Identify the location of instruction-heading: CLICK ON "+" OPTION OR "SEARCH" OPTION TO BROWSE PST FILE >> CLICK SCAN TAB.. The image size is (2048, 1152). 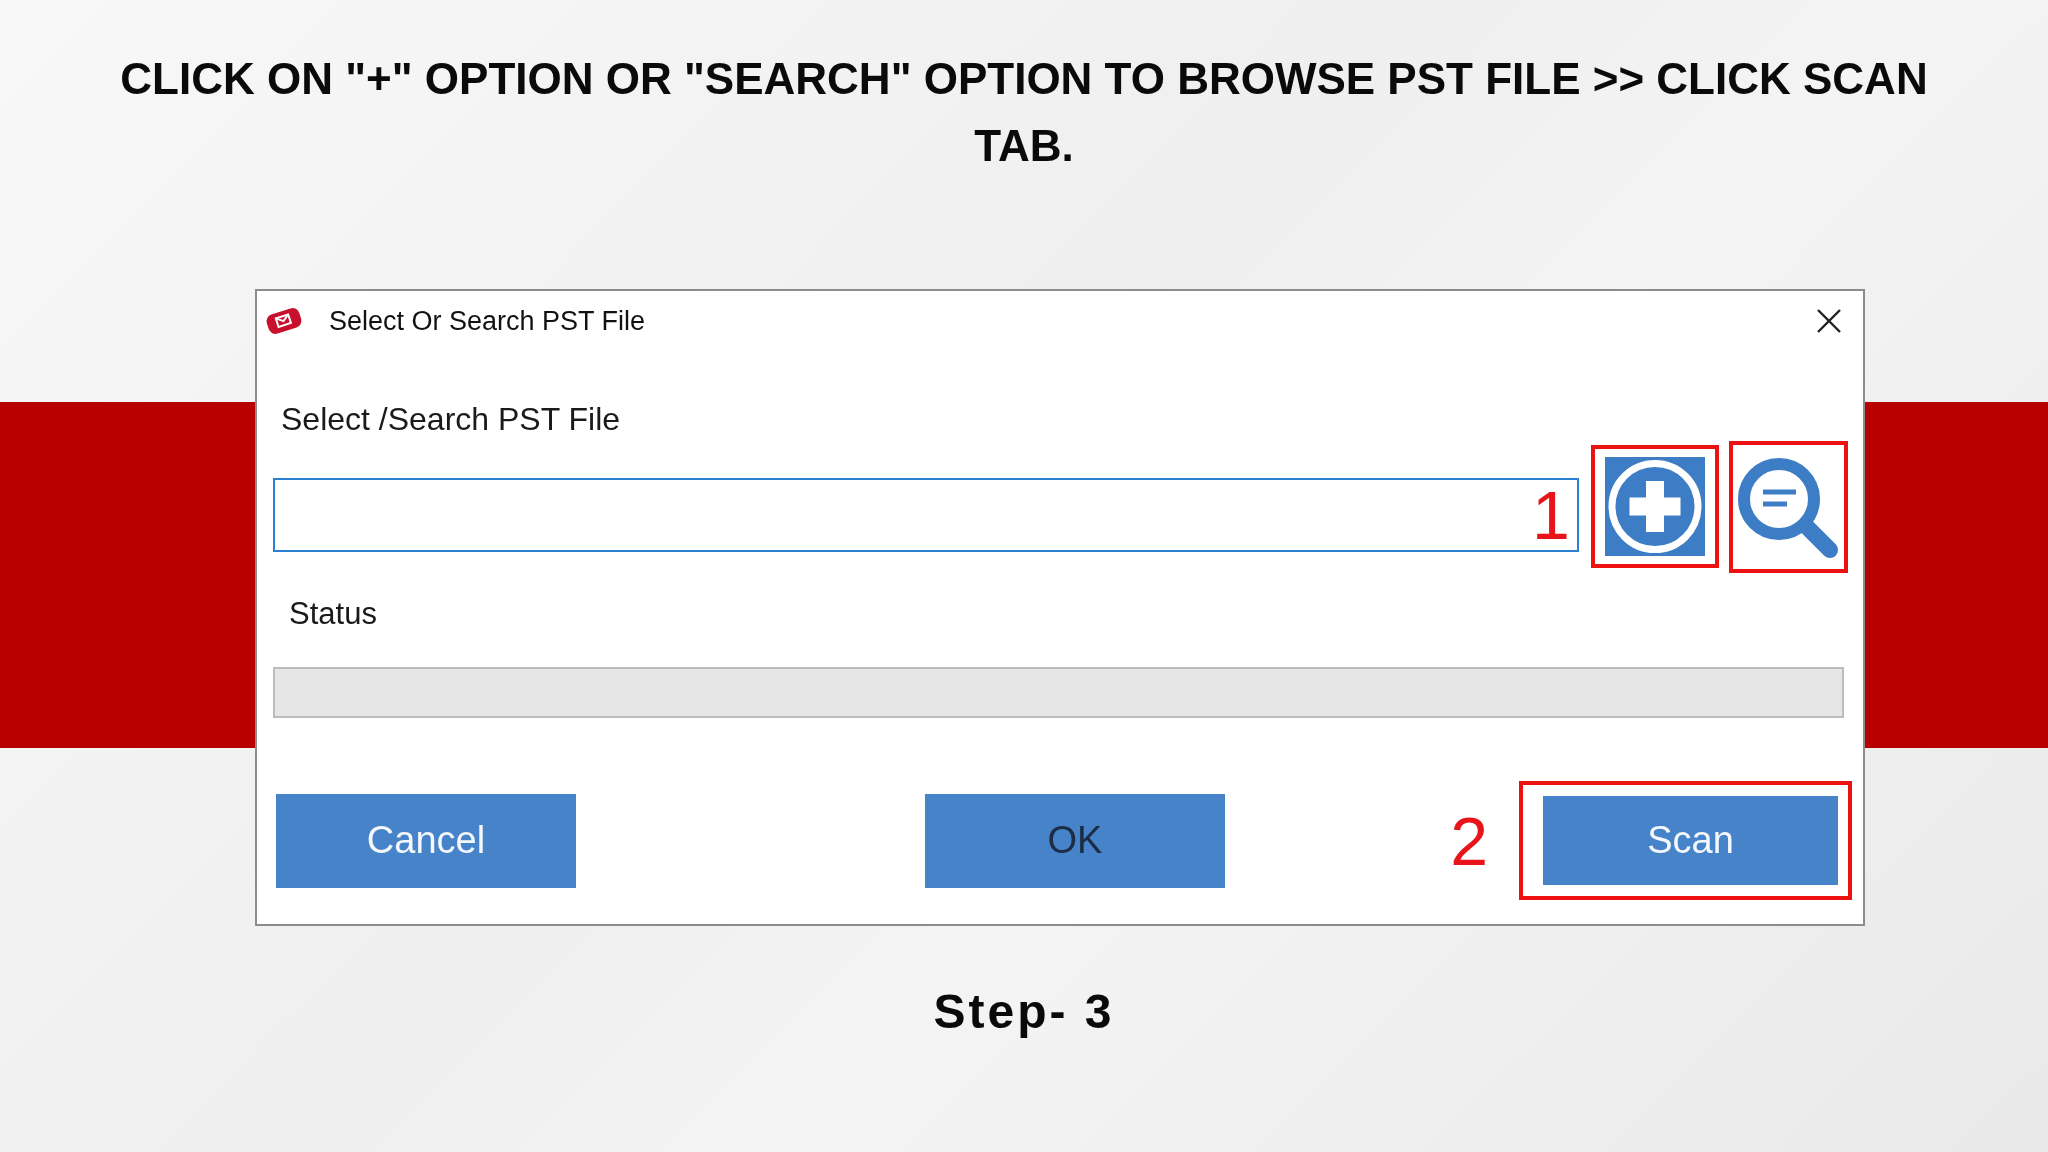
(1024, 112).